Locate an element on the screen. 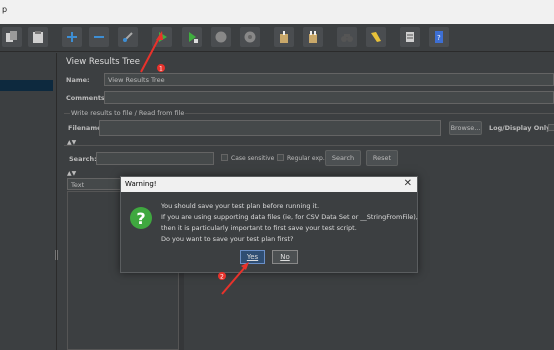 This screenshot has width=554, height=350. no-button-label: No is located at coordinates (285, 257).